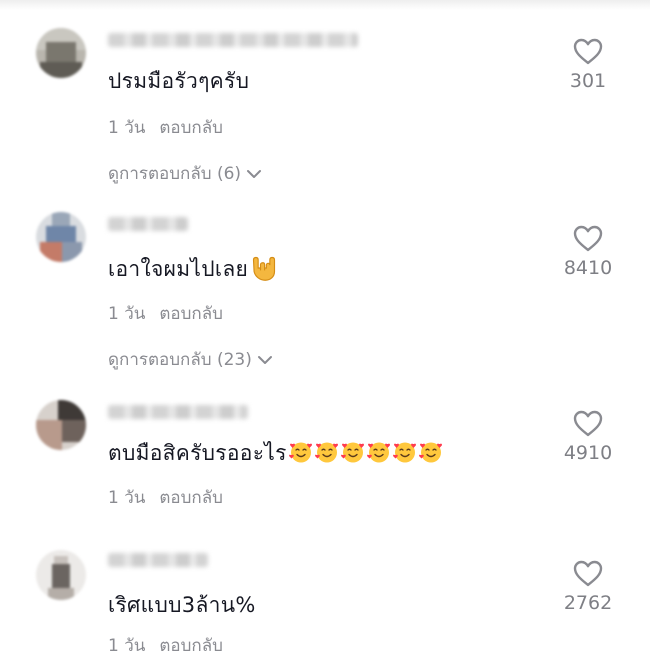 The height and width of the screenshot is (667, 650). Describe the element at coordinates (264, 268) in the screenshot. I see `rock-on-hand-icon` at that location.